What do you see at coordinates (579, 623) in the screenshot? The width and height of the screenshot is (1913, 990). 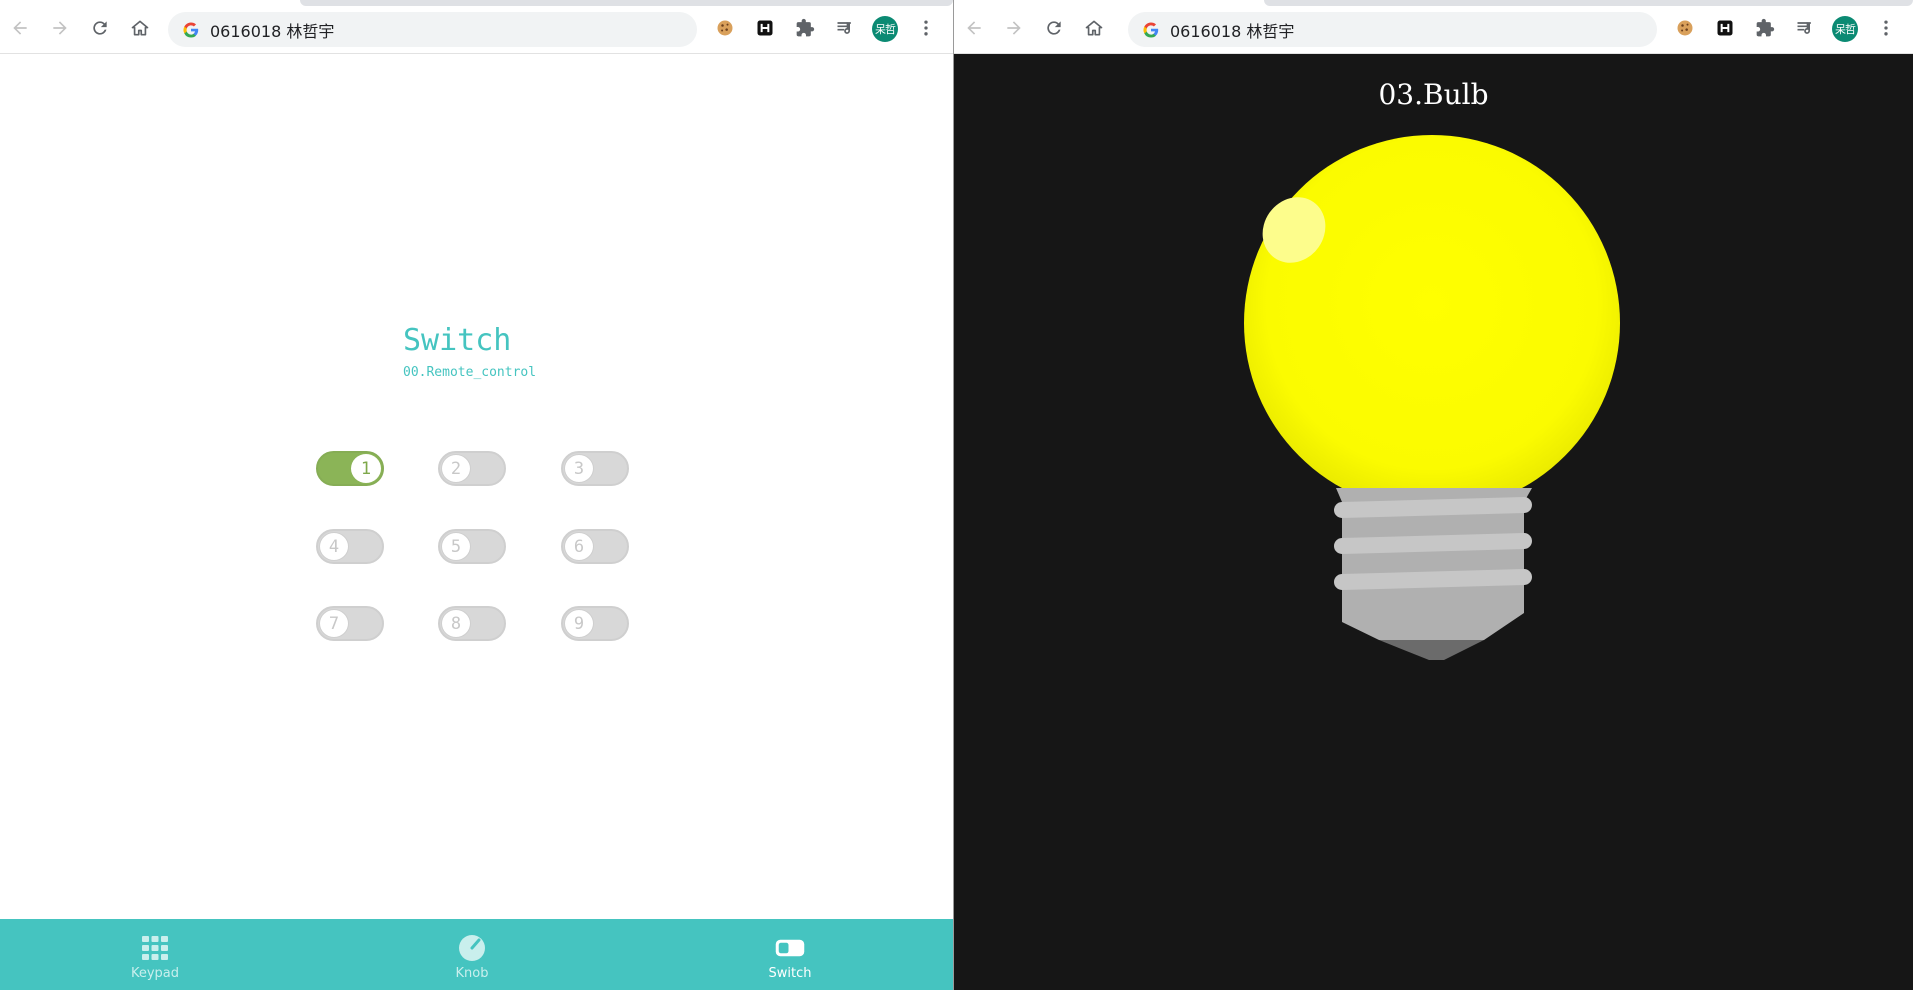 I see `switch-knob: 9` at bounding box center [579, 623].